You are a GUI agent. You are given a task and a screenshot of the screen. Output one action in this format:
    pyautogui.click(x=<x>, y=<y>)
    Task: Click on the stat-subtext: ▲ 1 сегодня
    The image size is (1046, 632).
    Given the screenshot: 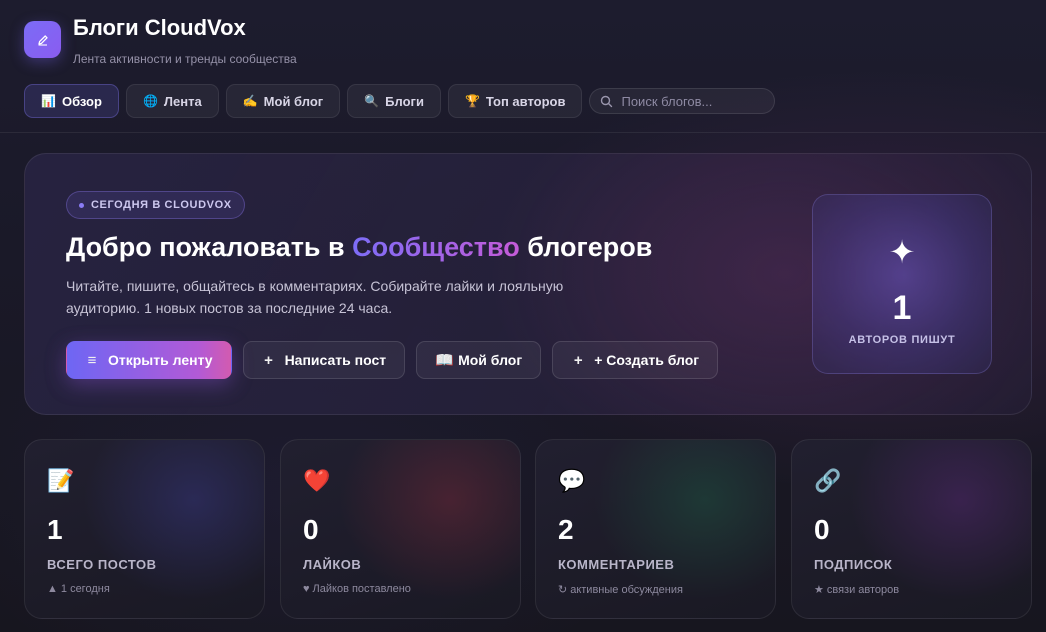 What is the action you would take?
    pyautogui.click(x=78, y=589)
    